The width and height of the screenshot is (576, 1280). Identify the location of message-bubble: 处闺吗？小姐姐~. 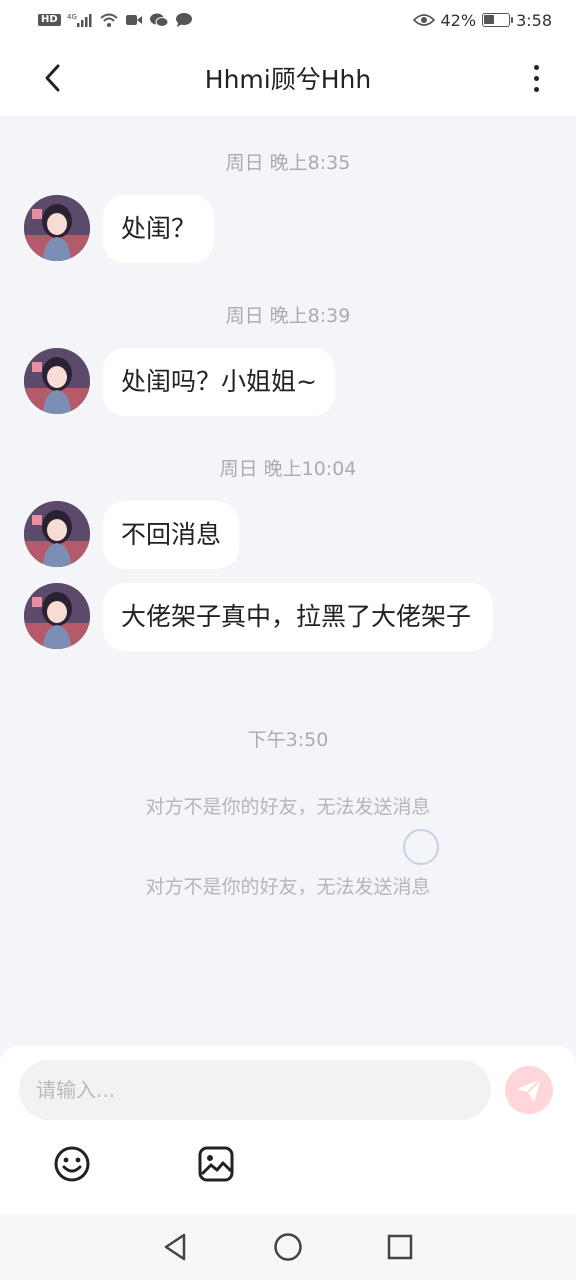
(219, 382).